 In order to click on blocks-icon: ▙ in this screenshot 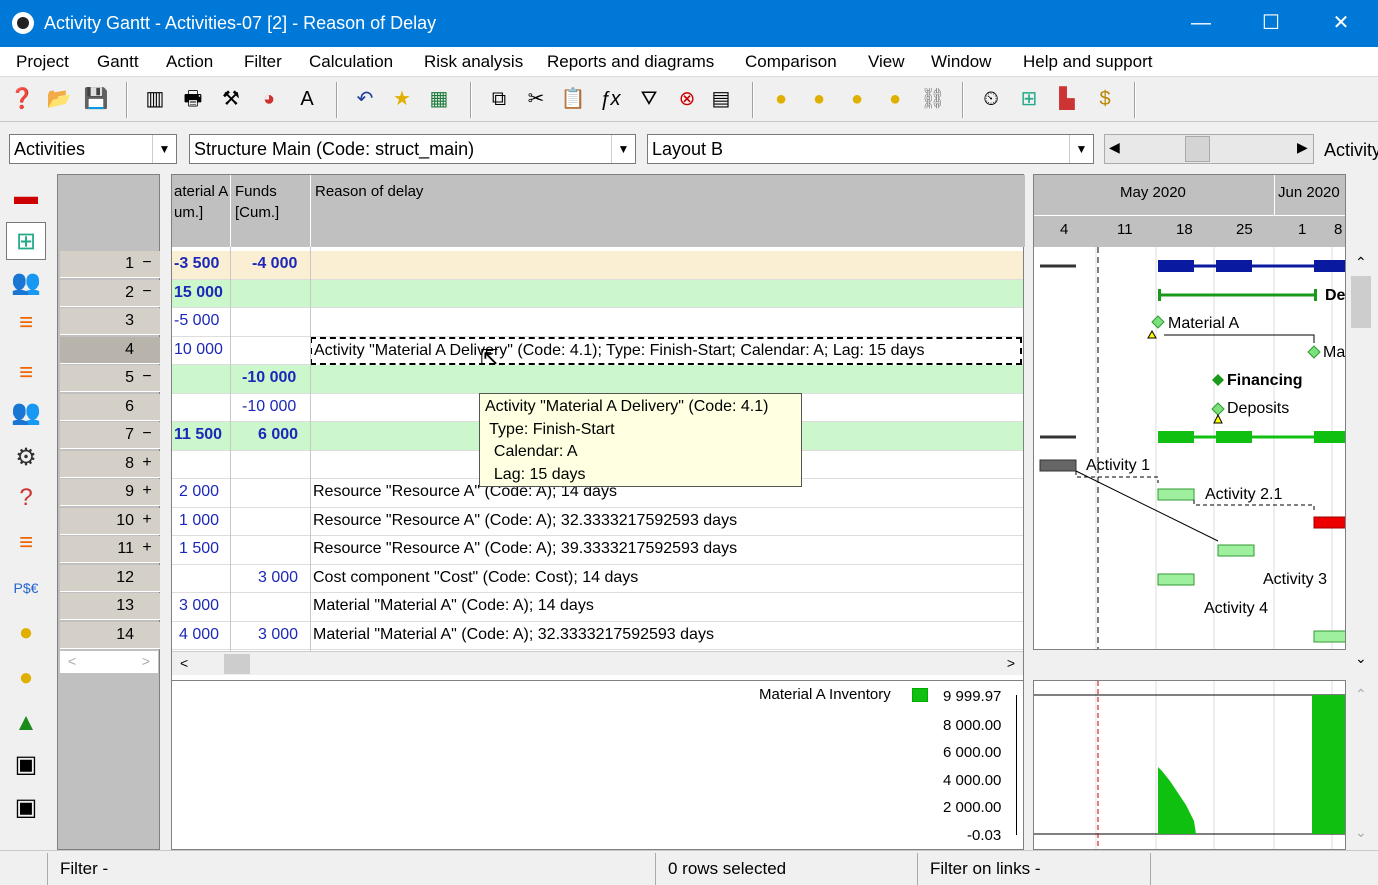, I will do `click(1067, 99)`.